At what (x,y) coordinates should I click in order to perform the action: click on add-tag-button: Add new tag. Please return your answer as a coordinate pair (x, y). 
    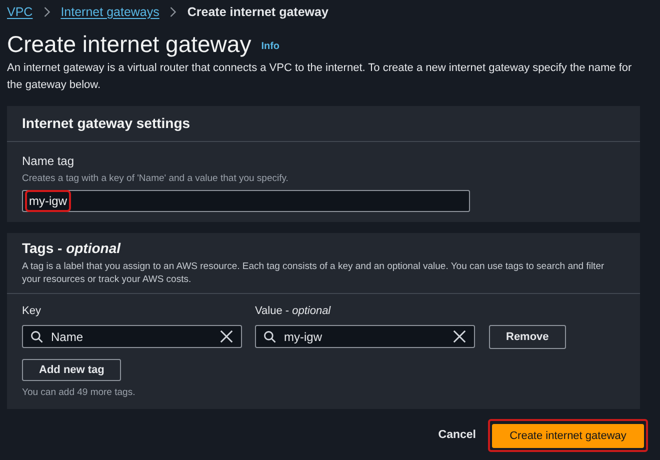
    Looking at the image, I should click on (72, 369).